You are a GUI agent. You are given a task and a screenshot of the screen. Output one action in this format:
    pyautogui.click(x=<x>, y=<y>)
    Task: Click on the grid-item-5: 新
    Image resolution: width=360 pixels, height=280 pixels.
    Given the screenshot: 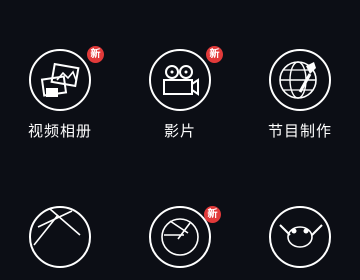 What is the action you would take?
    pyautogui.click(x=180, y=220)
    